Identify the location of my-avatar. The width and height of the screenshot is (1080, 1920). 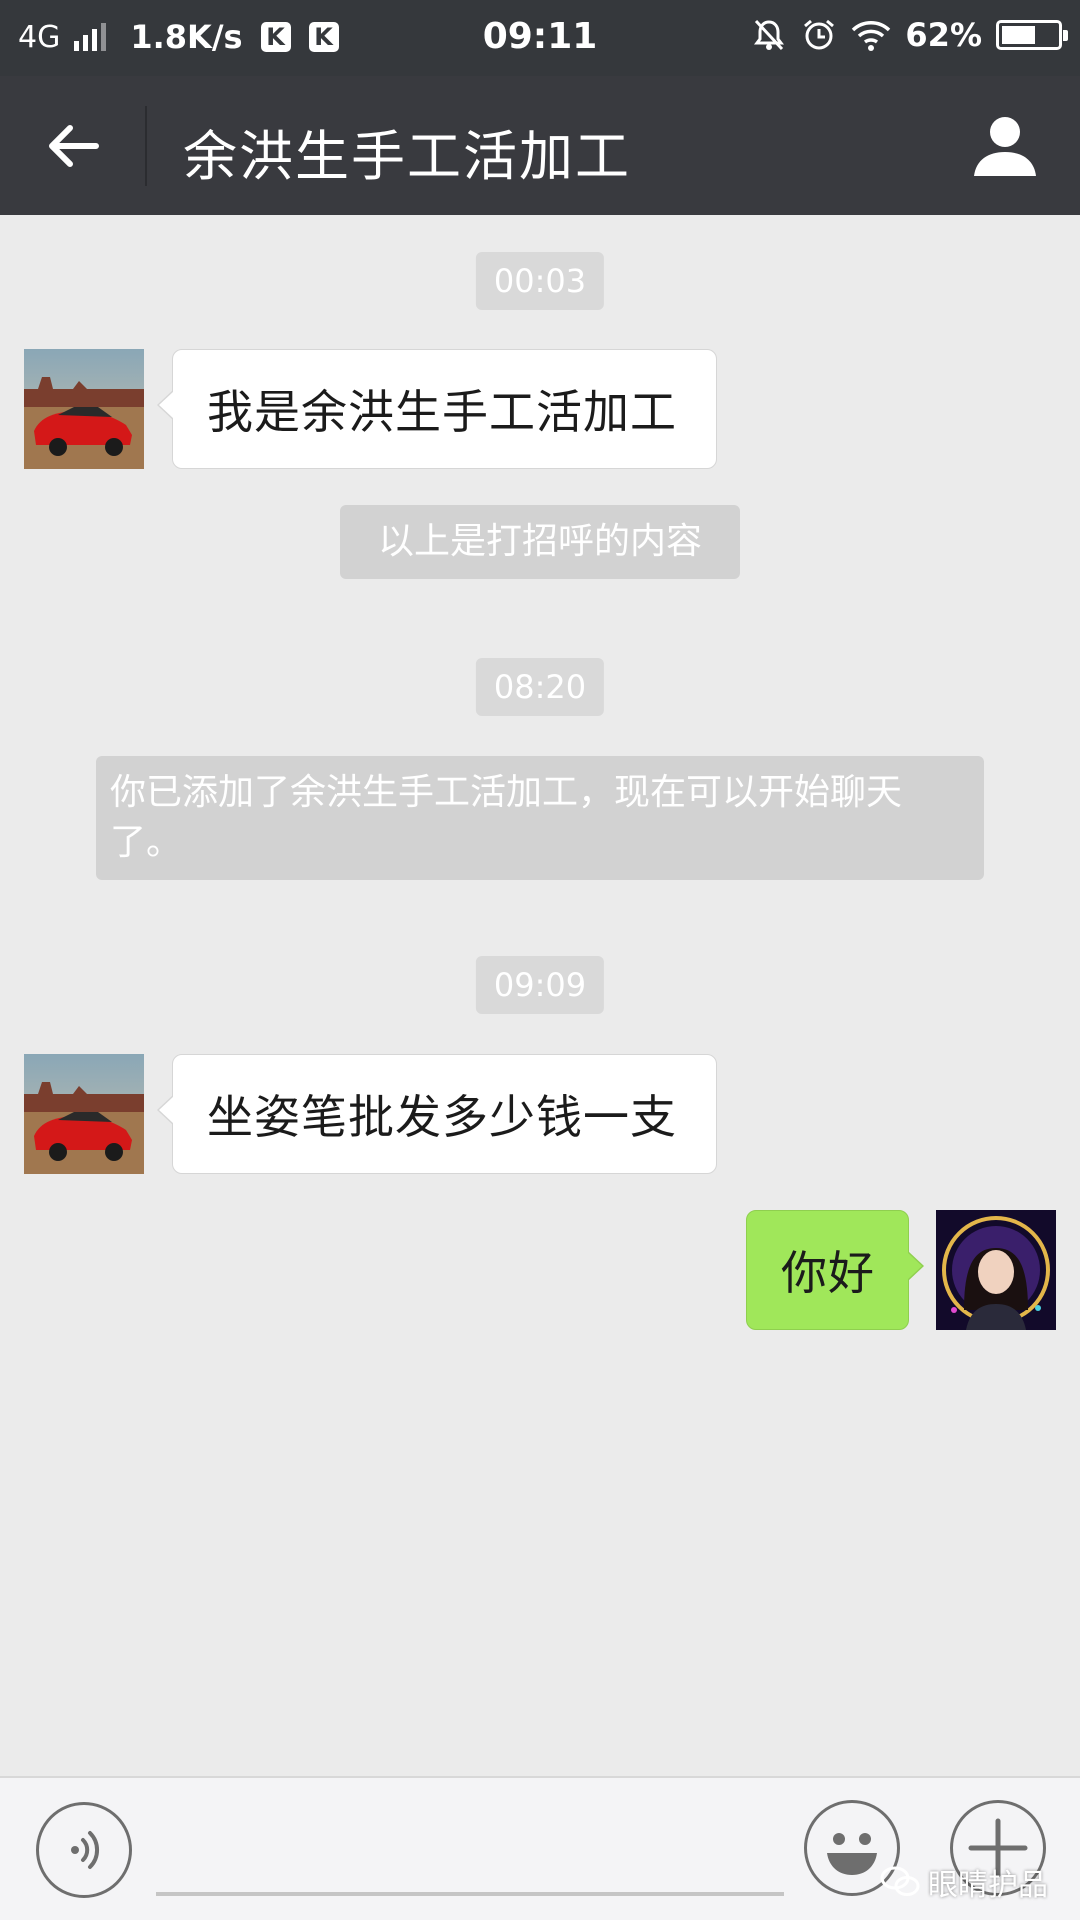
(996, 1270).